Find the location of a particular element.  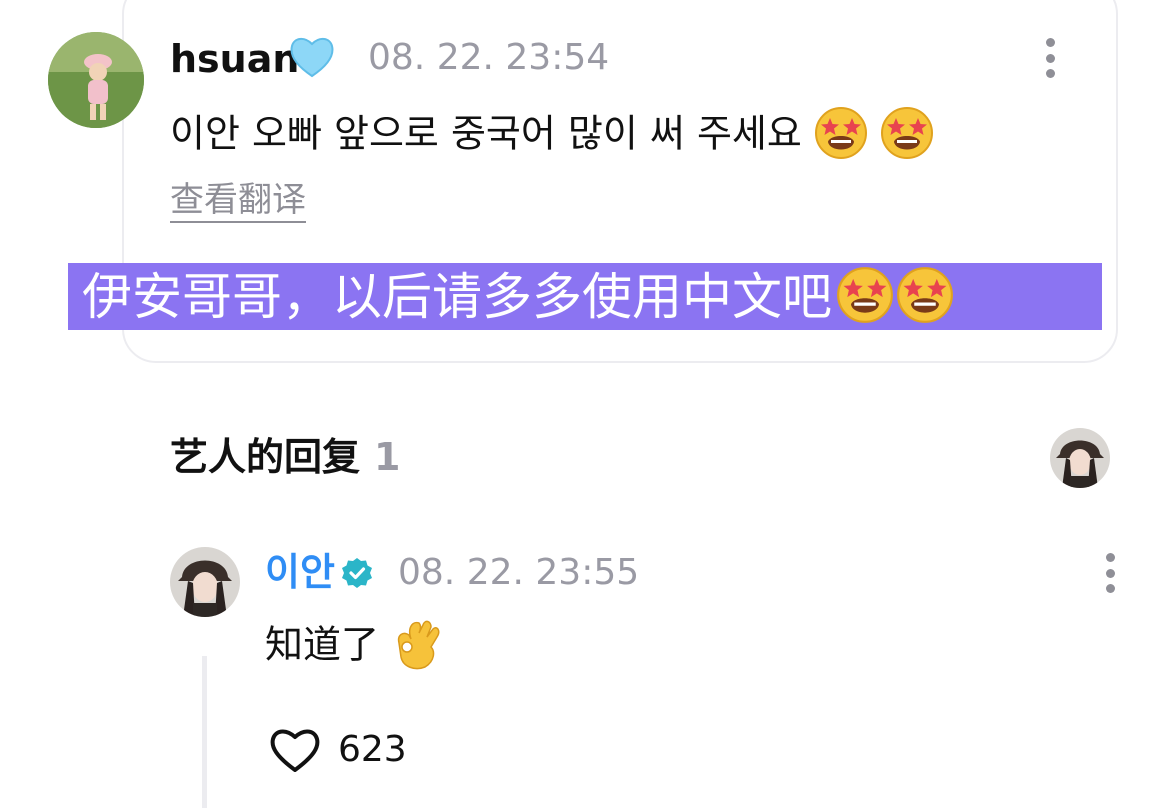

thread-line is located at coordinates (204, 732).